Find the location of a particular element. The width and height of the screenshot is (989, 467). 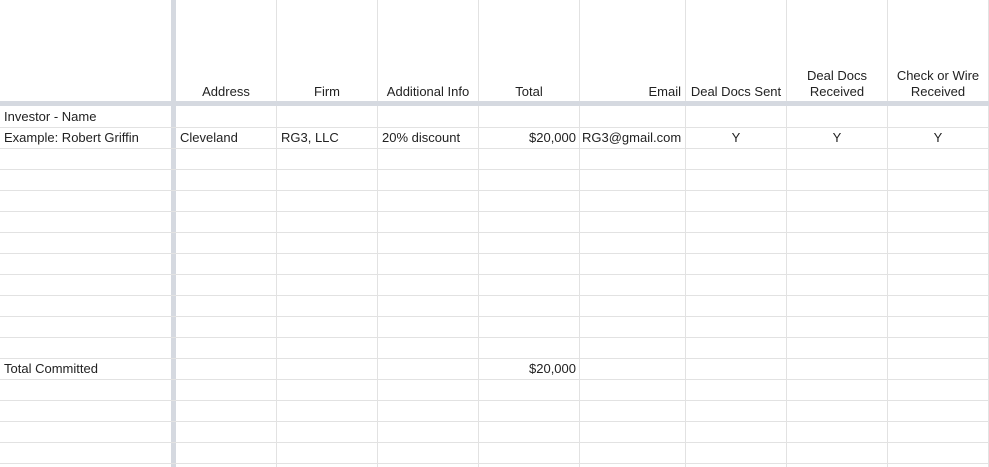

header-address: Address is located at coordinates (226, 92).